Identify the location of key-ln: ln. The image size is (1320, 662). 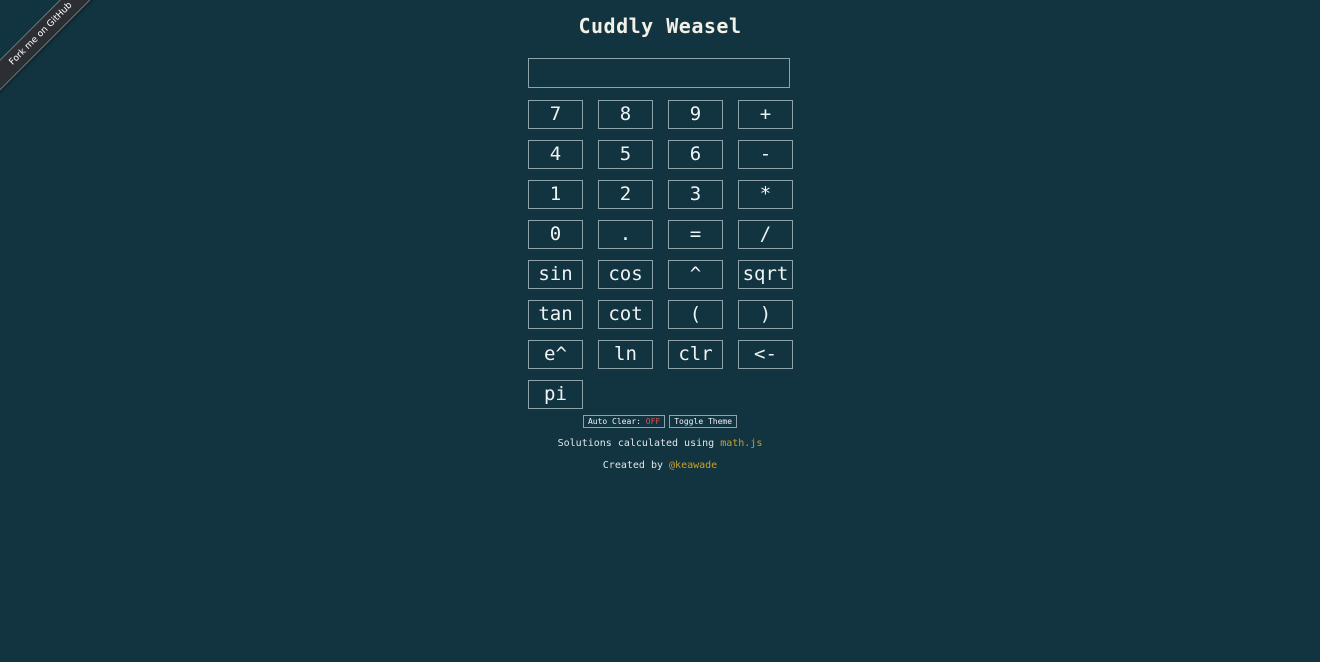
(625, 354).